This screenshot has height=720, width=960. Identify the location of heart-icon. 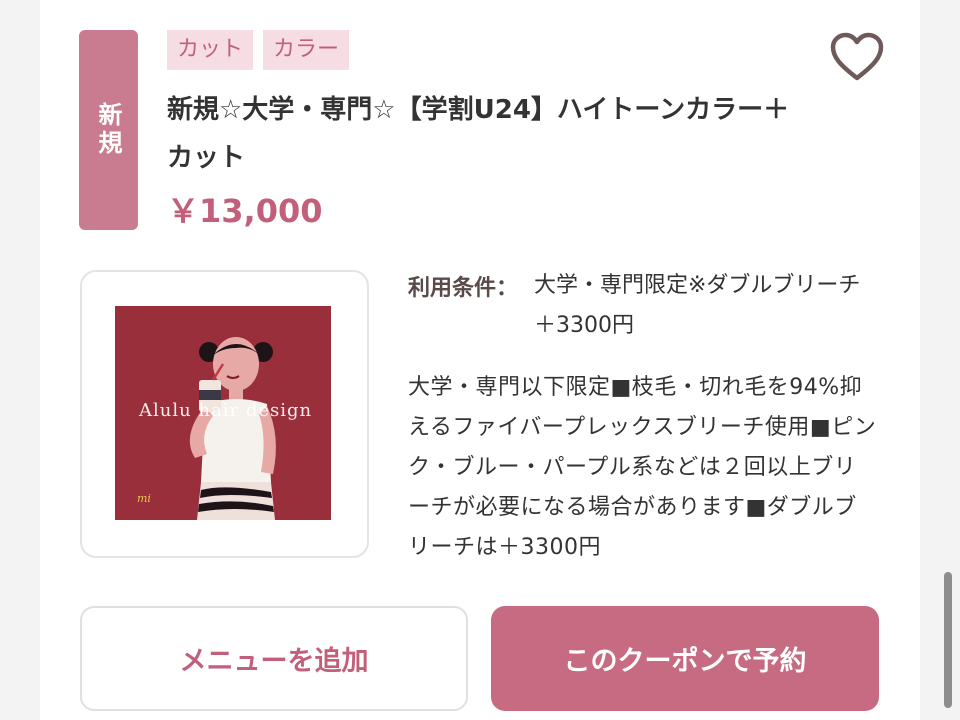
(857, 57).